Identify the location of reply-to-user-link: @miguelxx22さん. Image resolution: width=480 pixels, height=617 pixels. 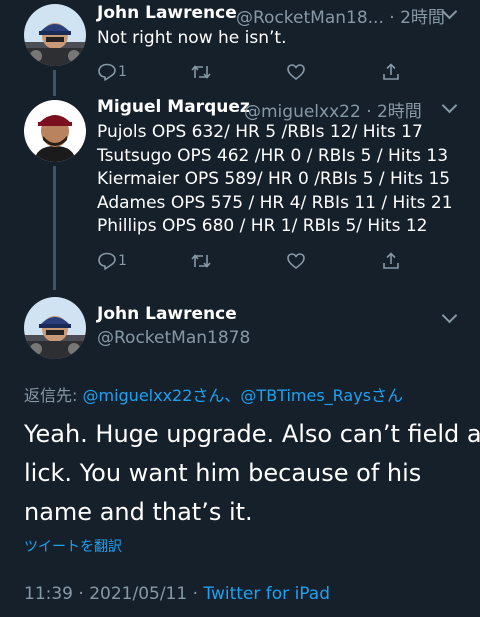
(153, 395).